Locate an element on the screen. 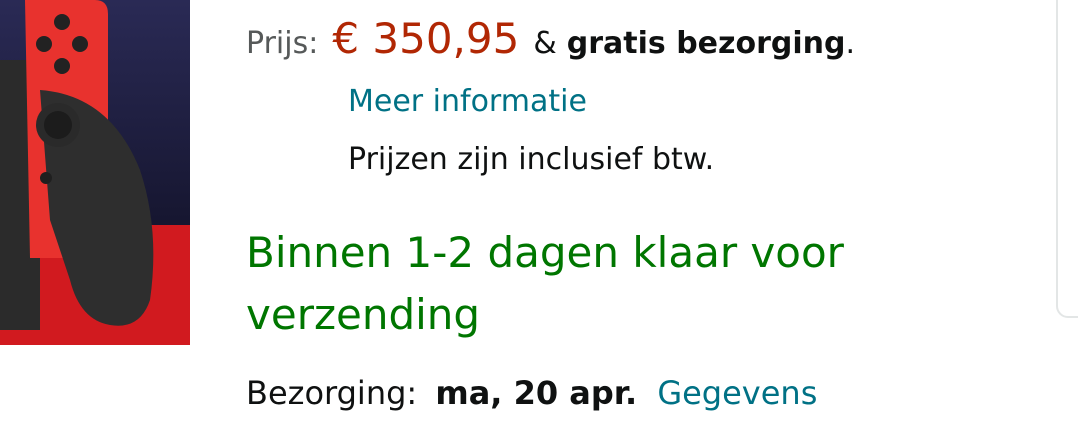  availability-status: Binnen 1-2 dagen klaar voor verzending is located at coordinates (545, 283).